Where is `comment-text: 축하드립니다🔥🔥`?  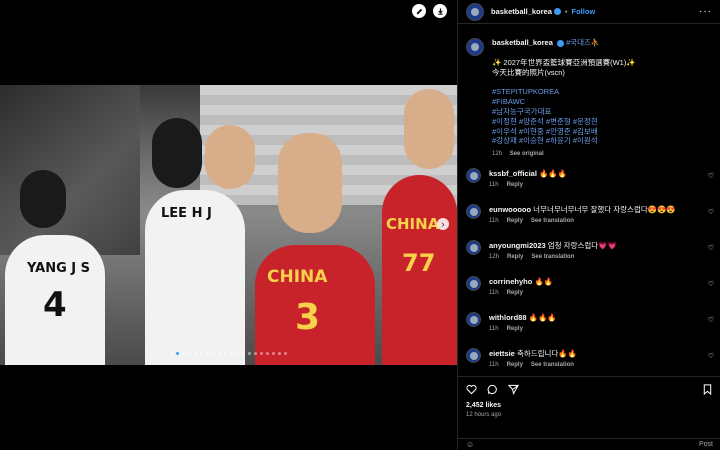 comment-text: 축하드립니다🔥🔥 is located at coordinates (547, 353).